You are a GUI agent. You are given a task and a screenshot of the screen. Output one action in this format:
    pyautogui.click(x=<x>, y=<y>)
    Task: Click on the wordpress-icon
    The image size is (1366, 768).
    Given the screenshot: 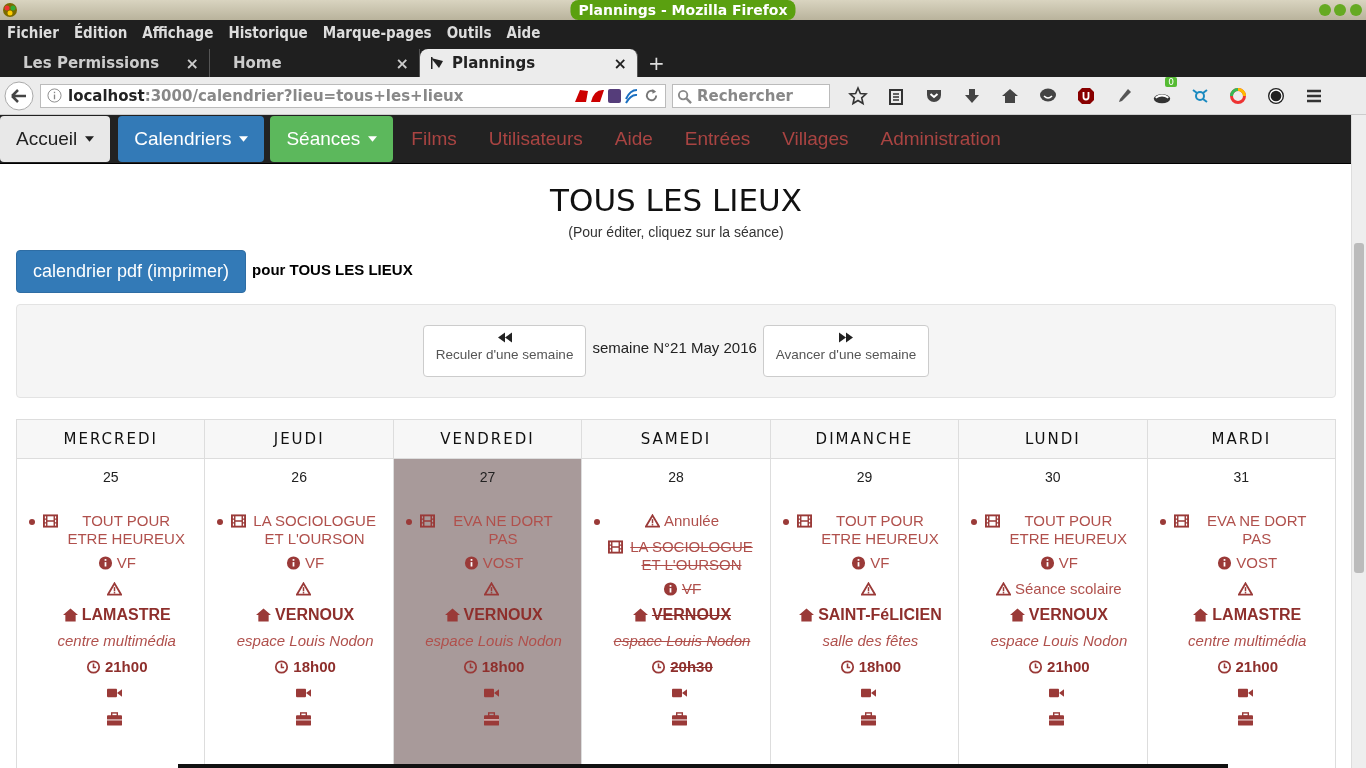 What is the action you would take?
    pyautogui.click(x=1276, y=95)
    